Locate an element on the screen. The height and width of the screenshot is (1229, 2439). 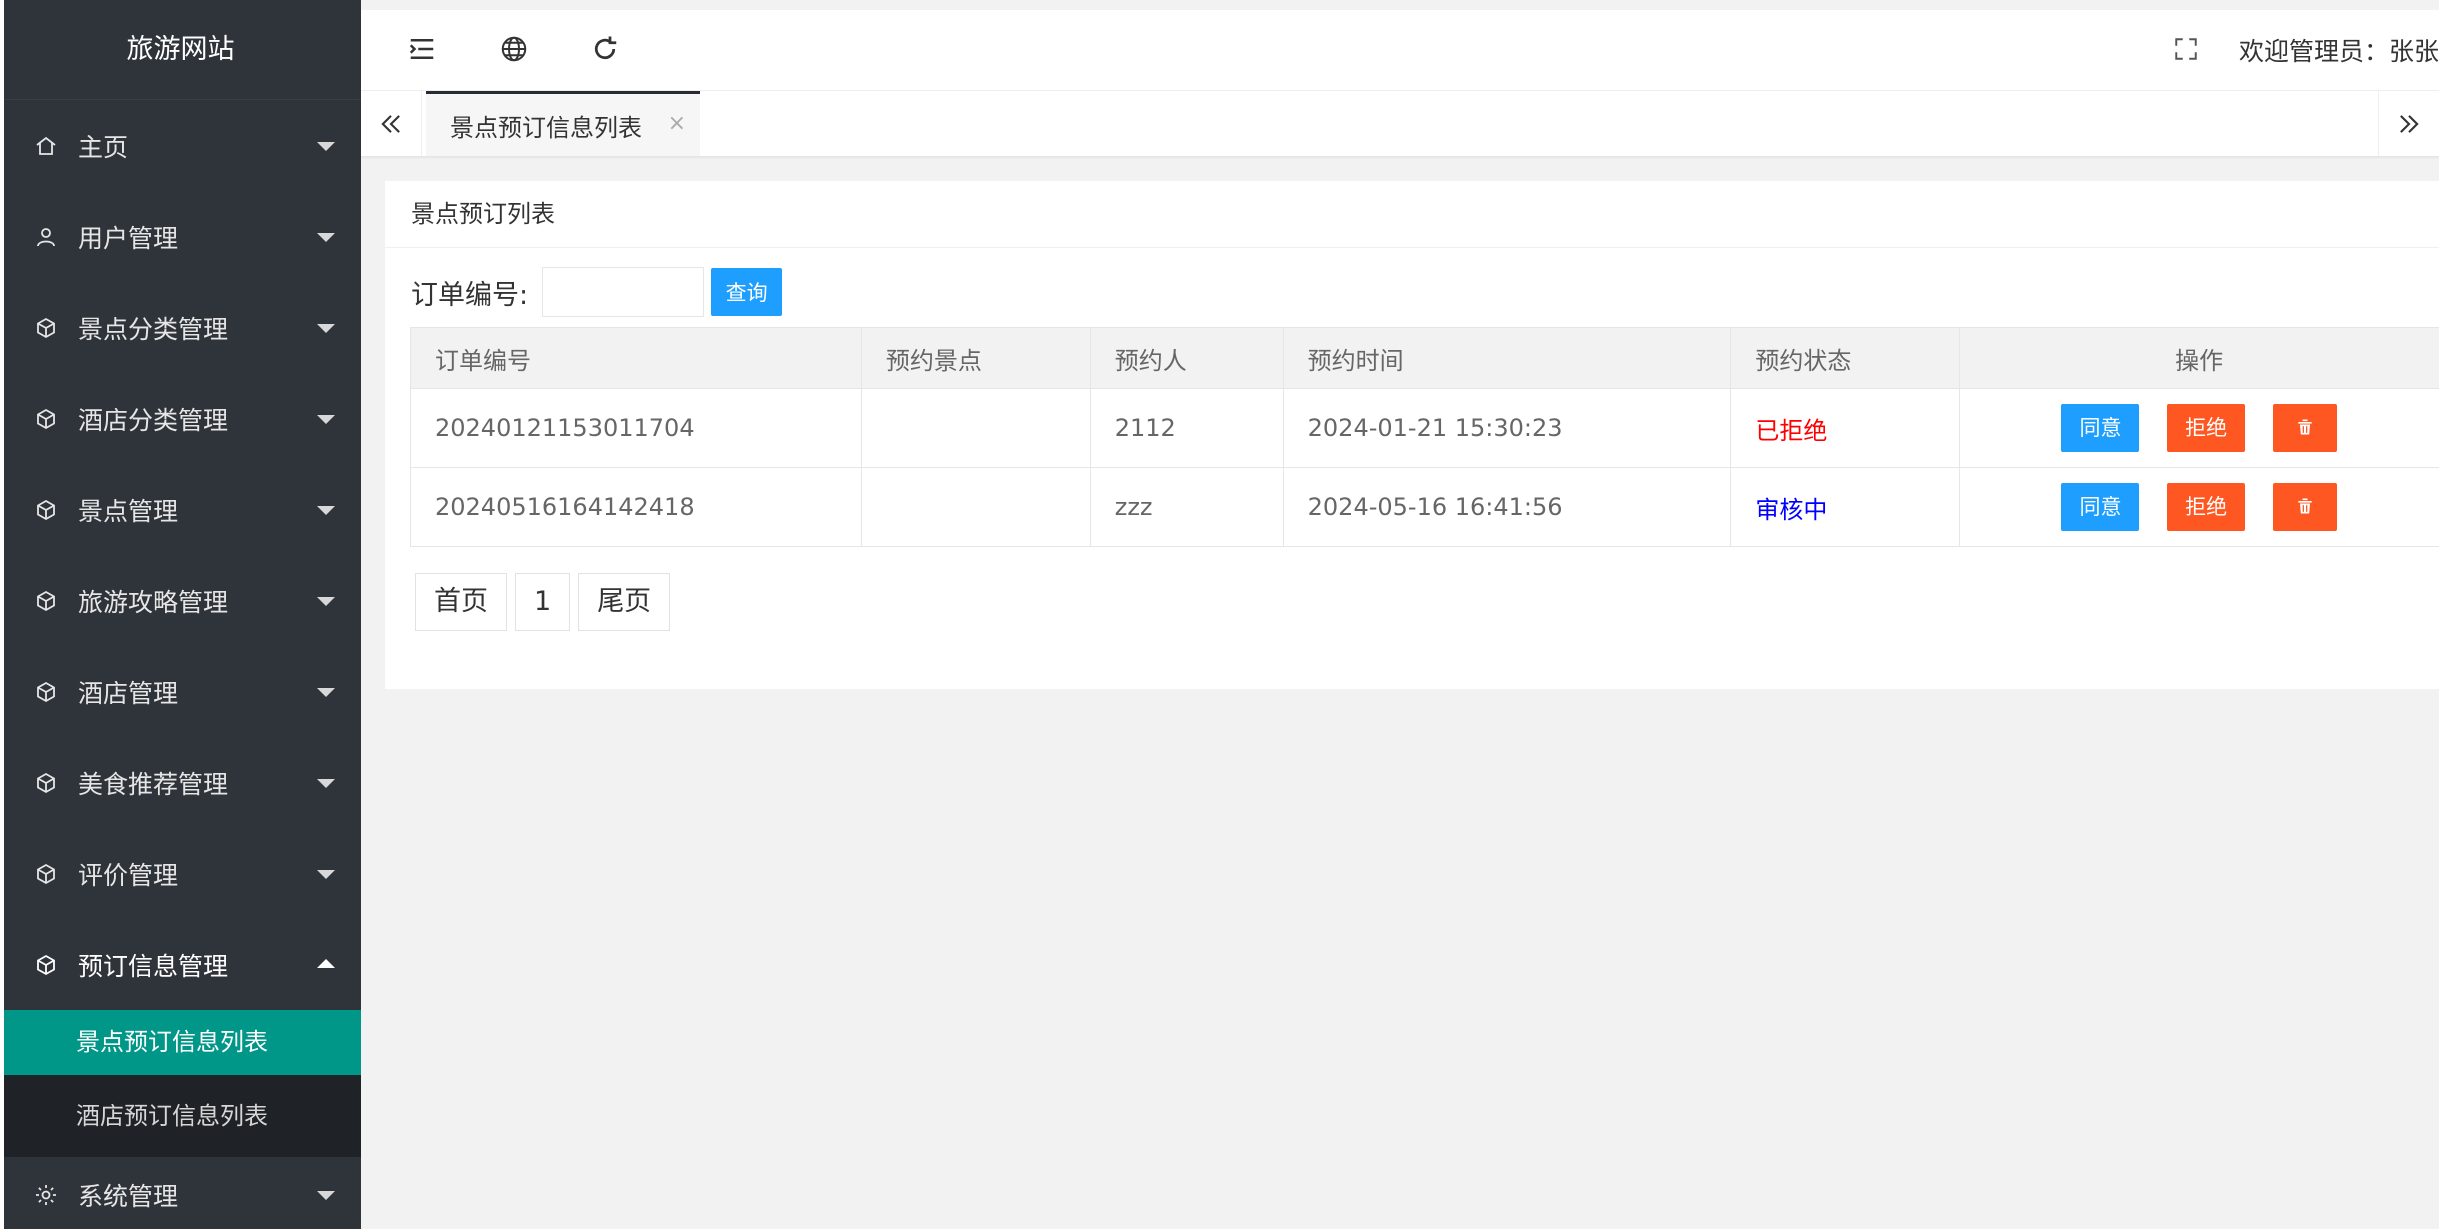
status-cell: 审核中 is located at coordinates (1845, 507).